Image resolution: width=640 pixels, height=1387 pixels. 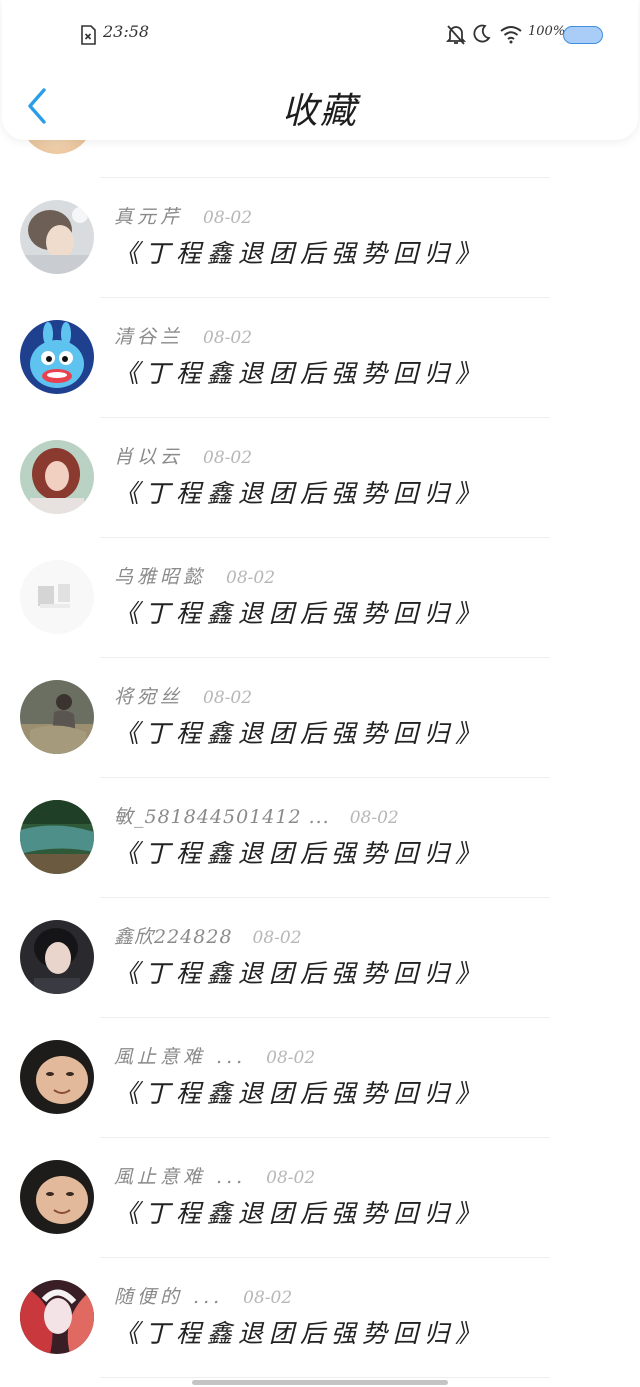 I want to click on username: 清谷兰, so click(x=149, y=337).